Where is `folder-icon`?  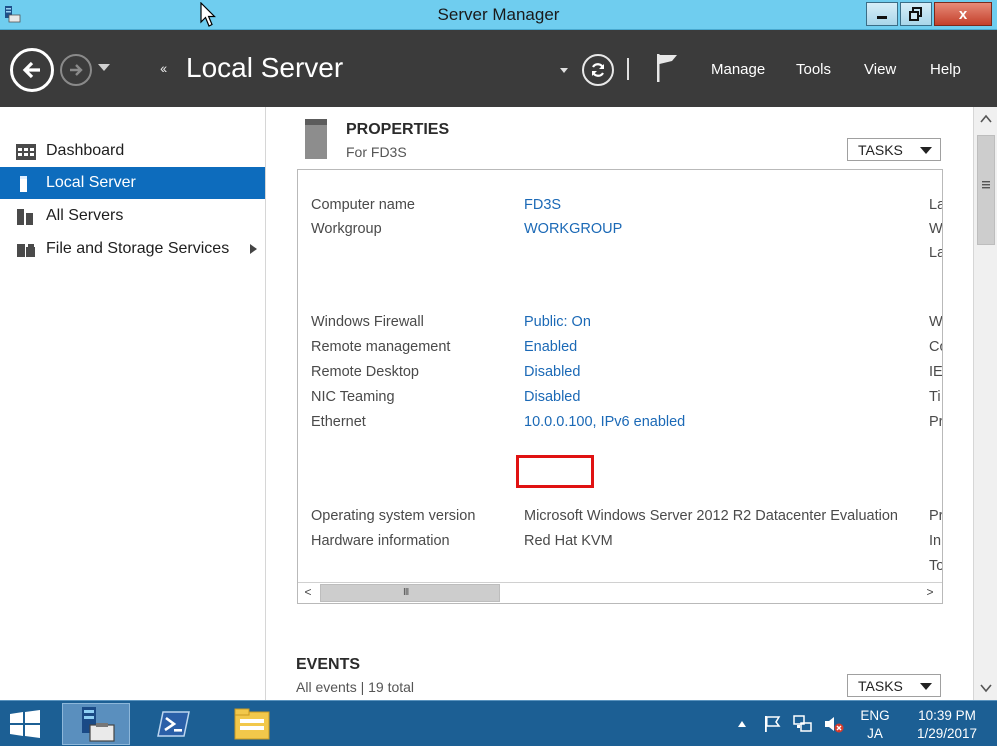
folder-icon is located at coordinates (252, 724).